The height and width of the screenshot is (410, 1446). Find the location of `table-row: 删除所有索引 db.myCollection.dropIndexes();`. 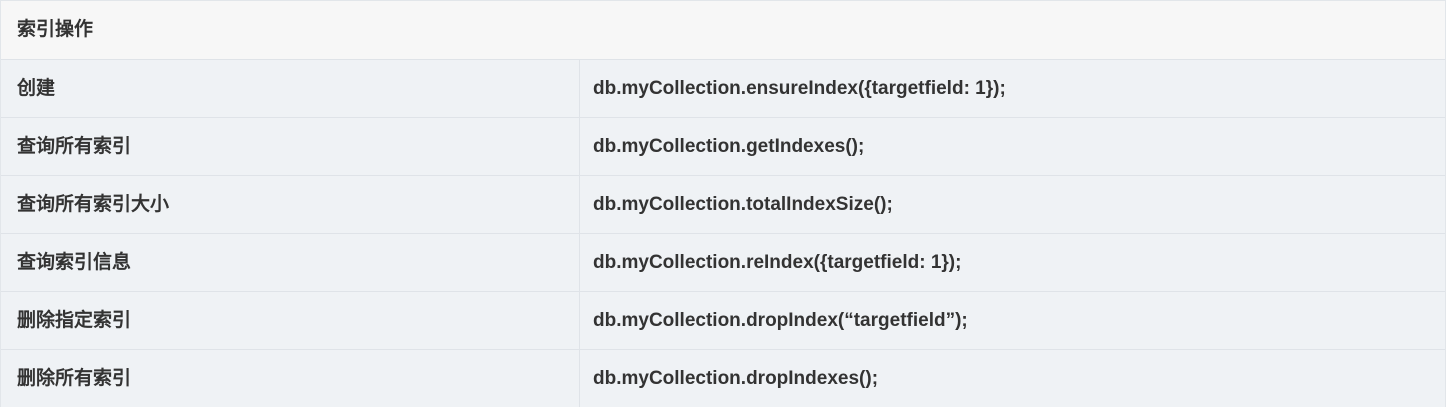

table-row: 删除所有索引 db.myCollection.dropIndexes(); is located at coordinates (723, 378).